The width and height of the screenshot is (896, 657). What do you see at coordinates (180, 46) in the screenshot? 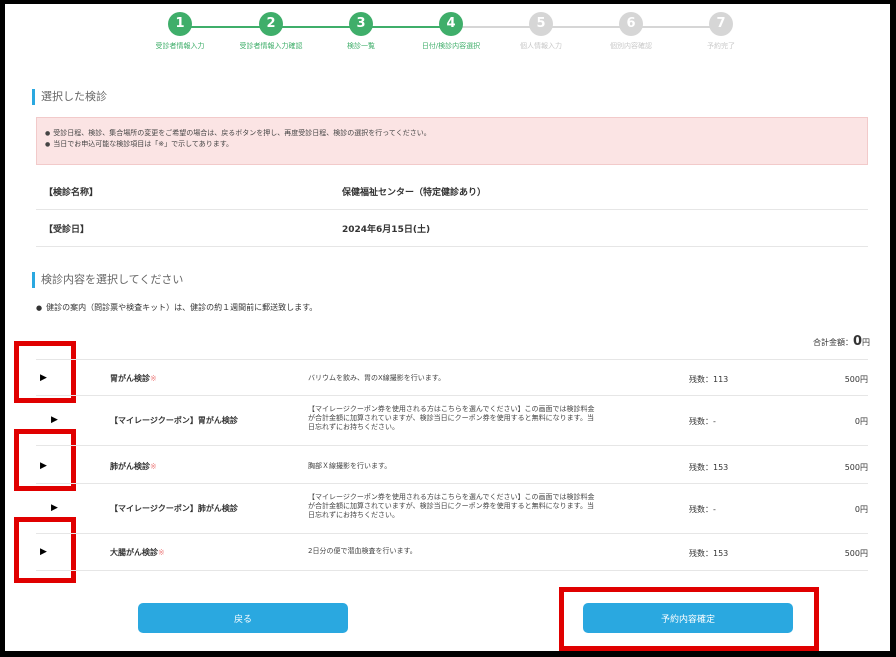
I see `step-label: 受診者情報入力` at bounding box center [180, 46].